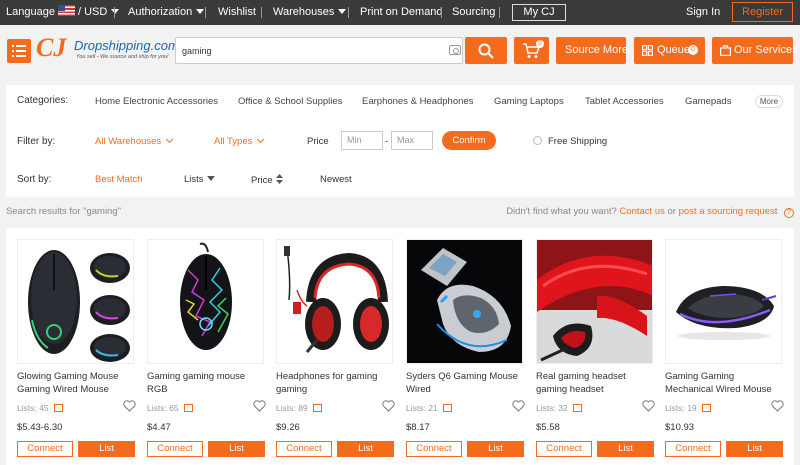 Image resolution: width=800 pixels, height=465 pixels. What do you see at coordinates (577, 141) in the screenshot?
I see `free-shipping-label: Free Shipping` at bounding box center [577, 141].